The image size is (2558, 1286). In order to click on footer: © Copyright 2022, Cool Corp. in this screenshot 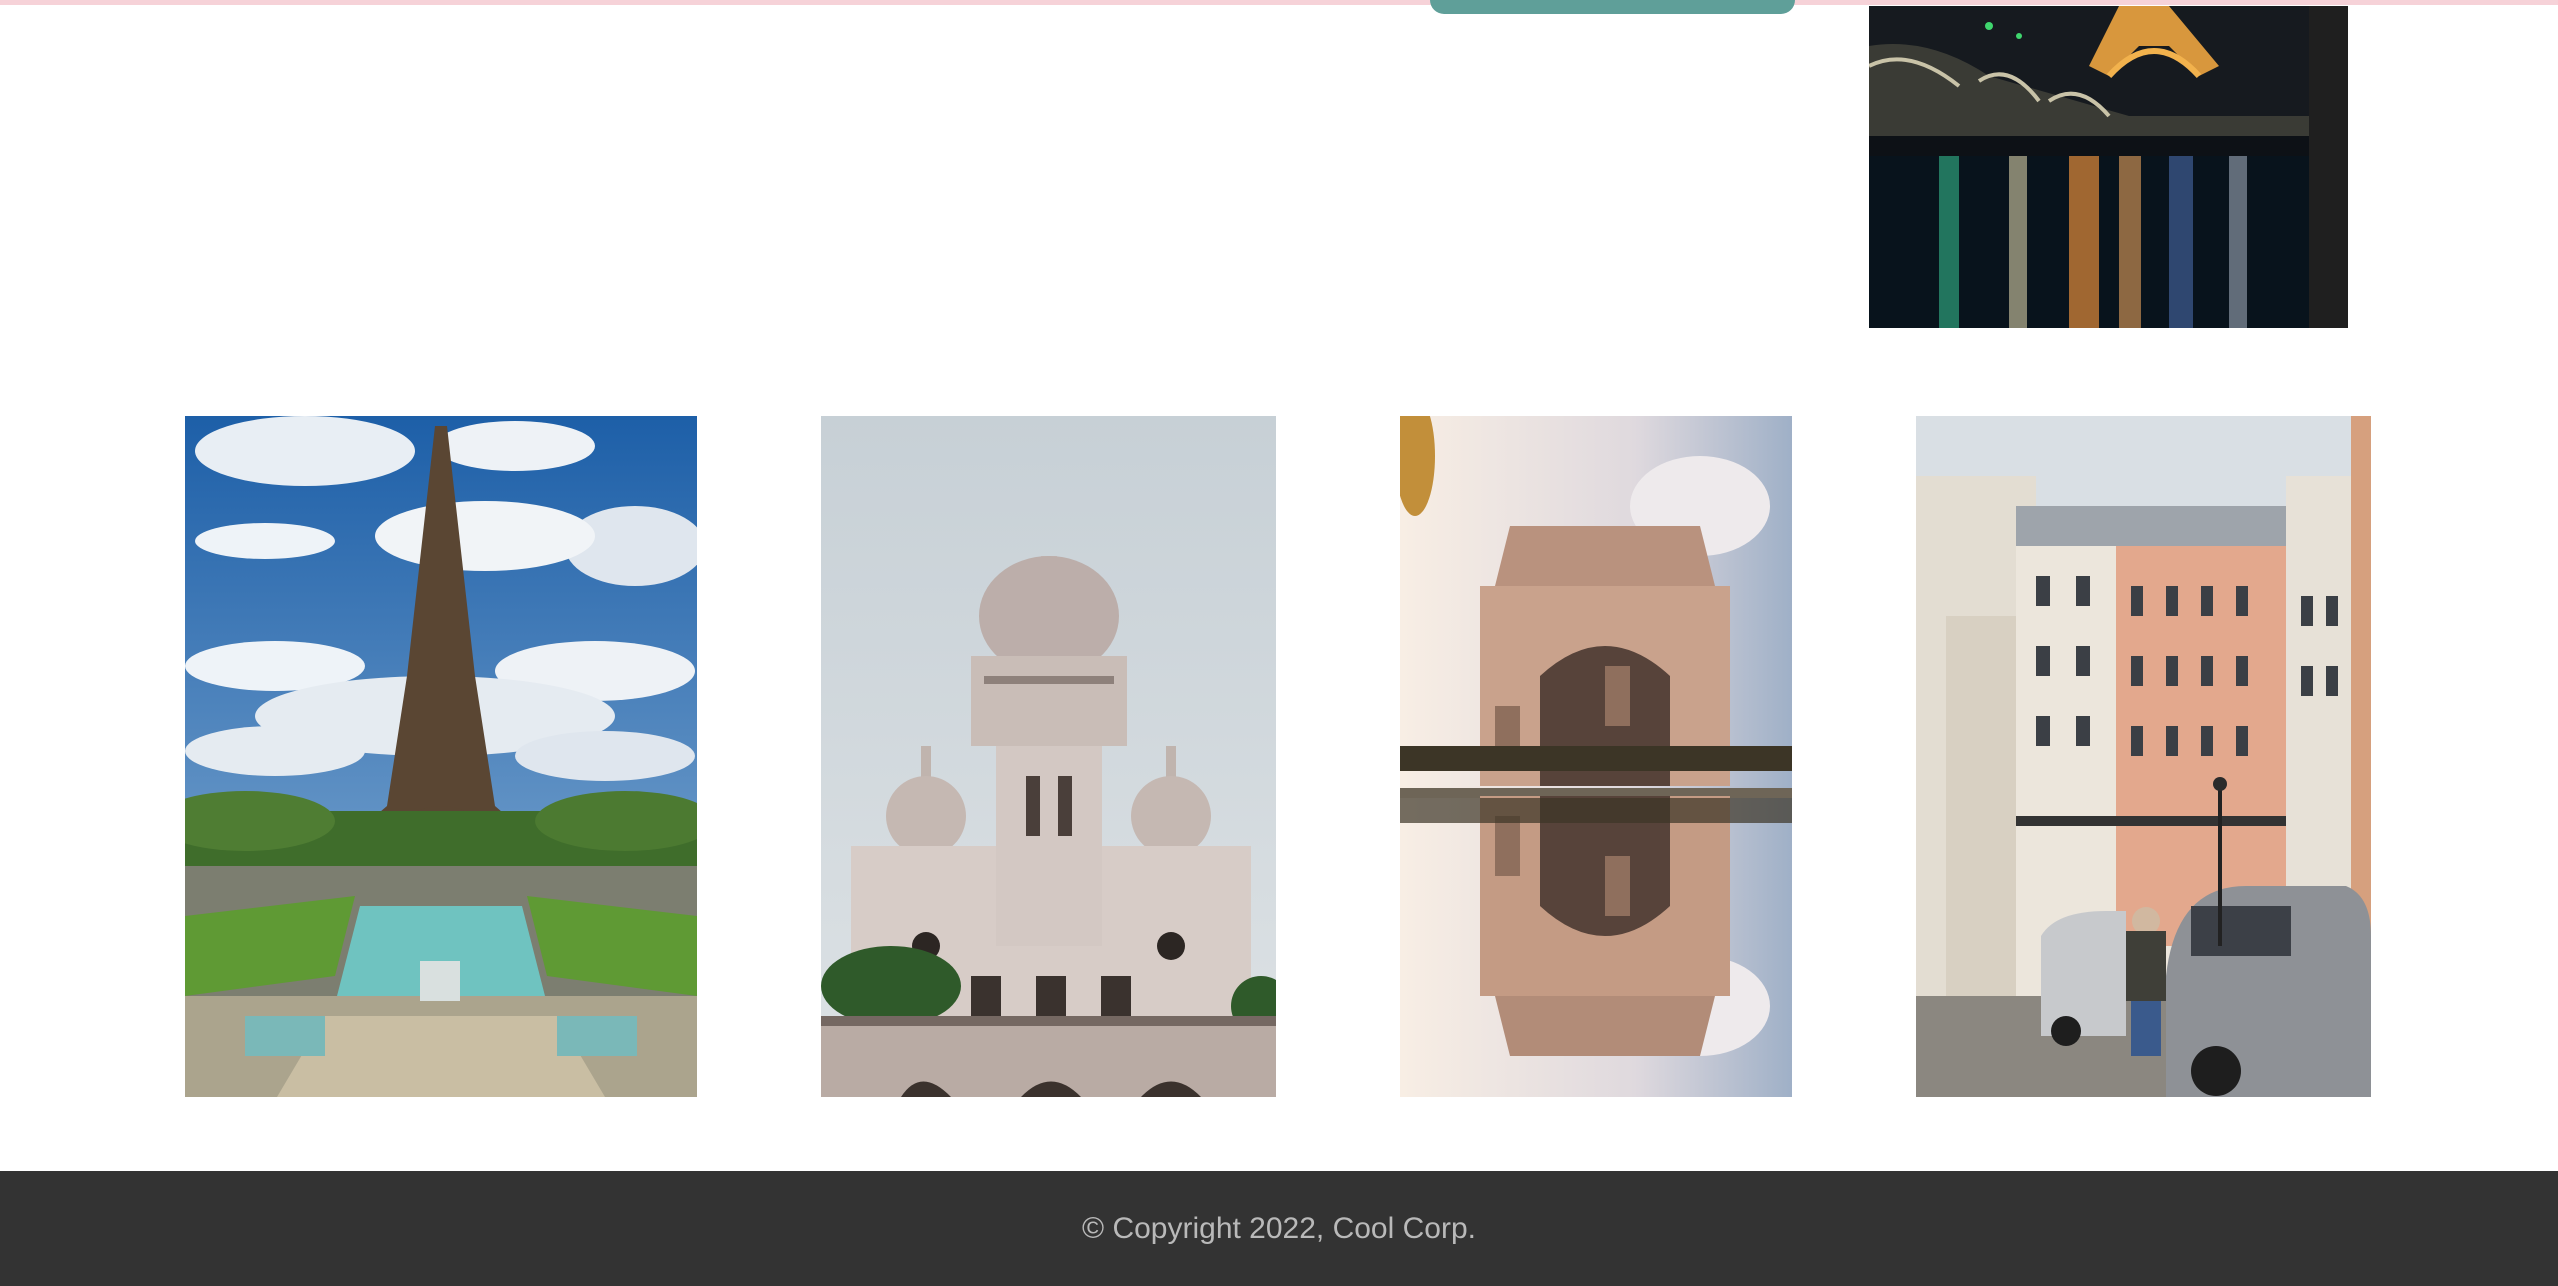, I will do `click(1279, 1228)`.